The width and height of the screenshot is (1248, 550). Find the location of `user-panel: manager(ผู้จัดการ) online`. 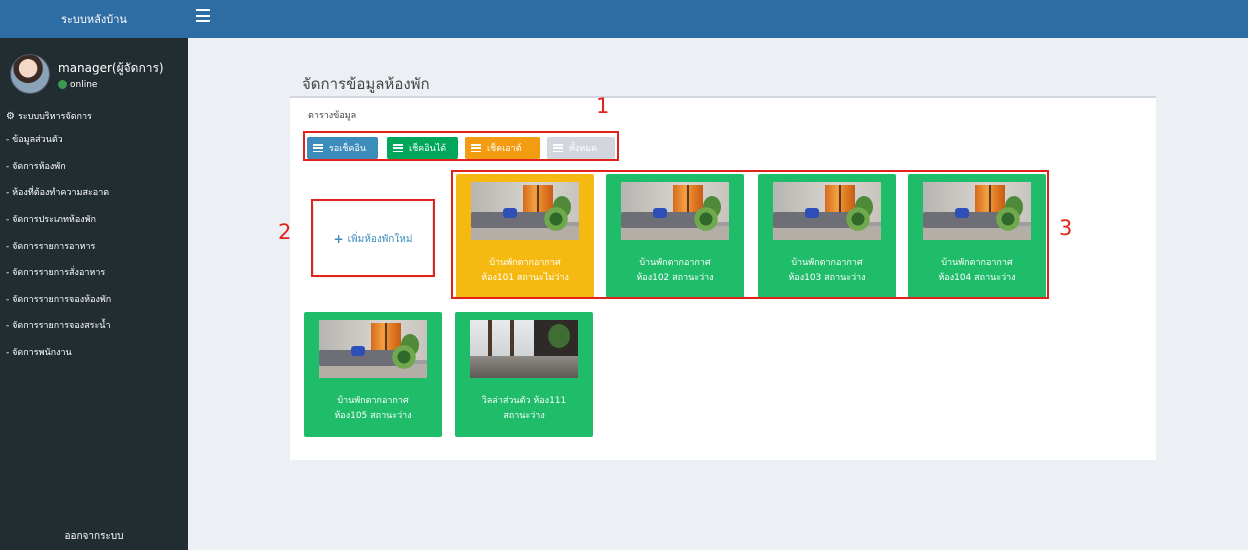

user-panel: manager(ผู้จัดการ) online is located at coordinates (94, 69).